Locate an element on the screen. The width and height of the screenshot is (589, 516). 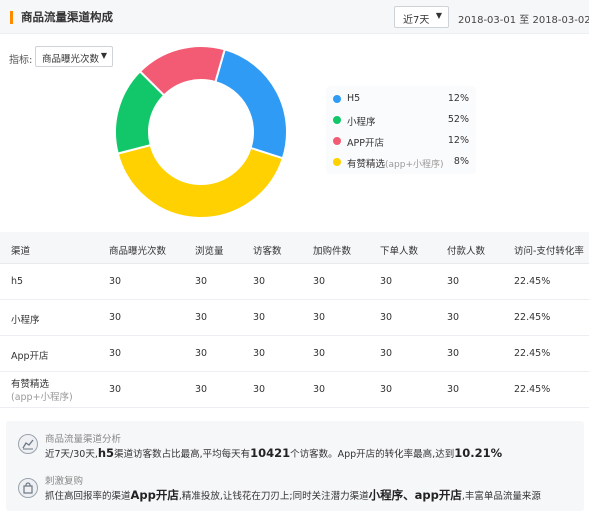
analysis-highlight: 10421 is located at coordinates (270, 453).